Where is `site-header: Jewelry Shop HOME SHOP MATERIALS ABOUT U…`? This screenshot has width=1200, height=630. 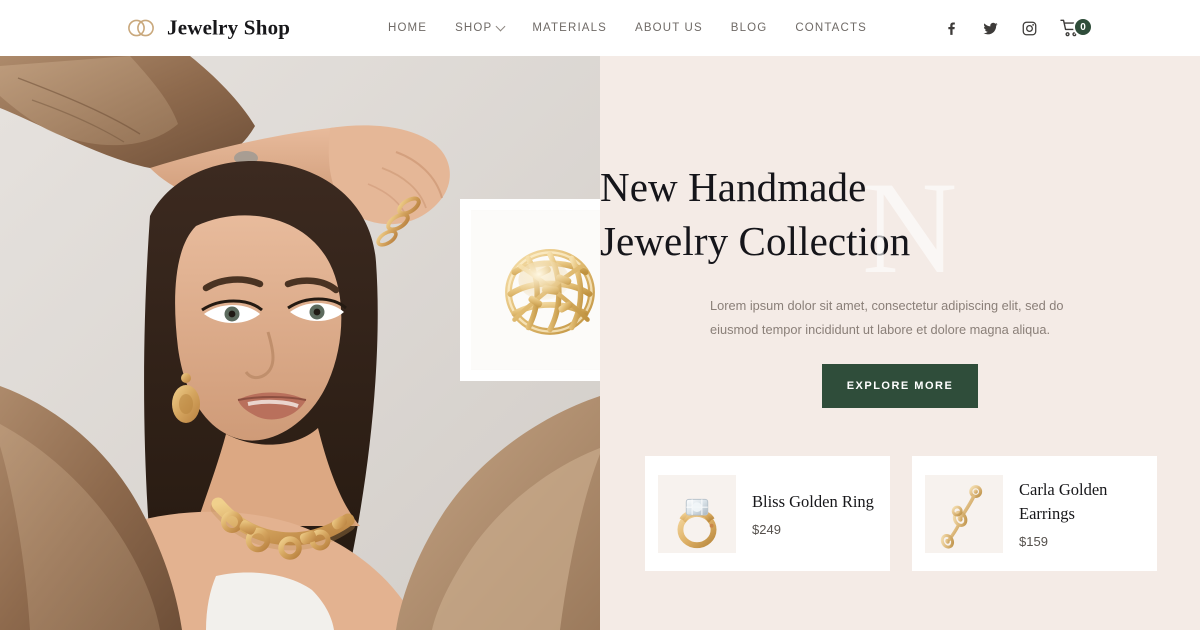
site-header: Jewelry Shop HOME SHOP MATERIALS ABOUT U… is located at coordinates (600, 28).